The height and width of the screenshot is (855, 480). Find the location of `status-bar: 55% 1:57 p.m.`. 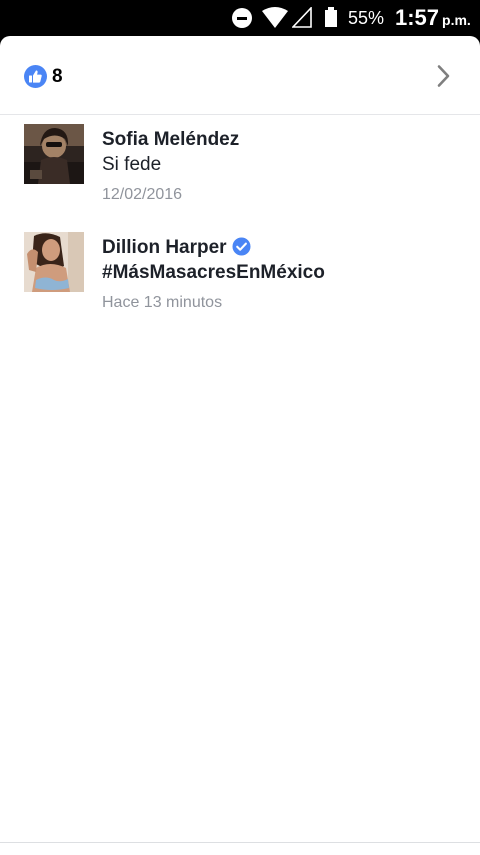

status-bar: 55% 1:57 p.m. is located at coordinates (240, 18).